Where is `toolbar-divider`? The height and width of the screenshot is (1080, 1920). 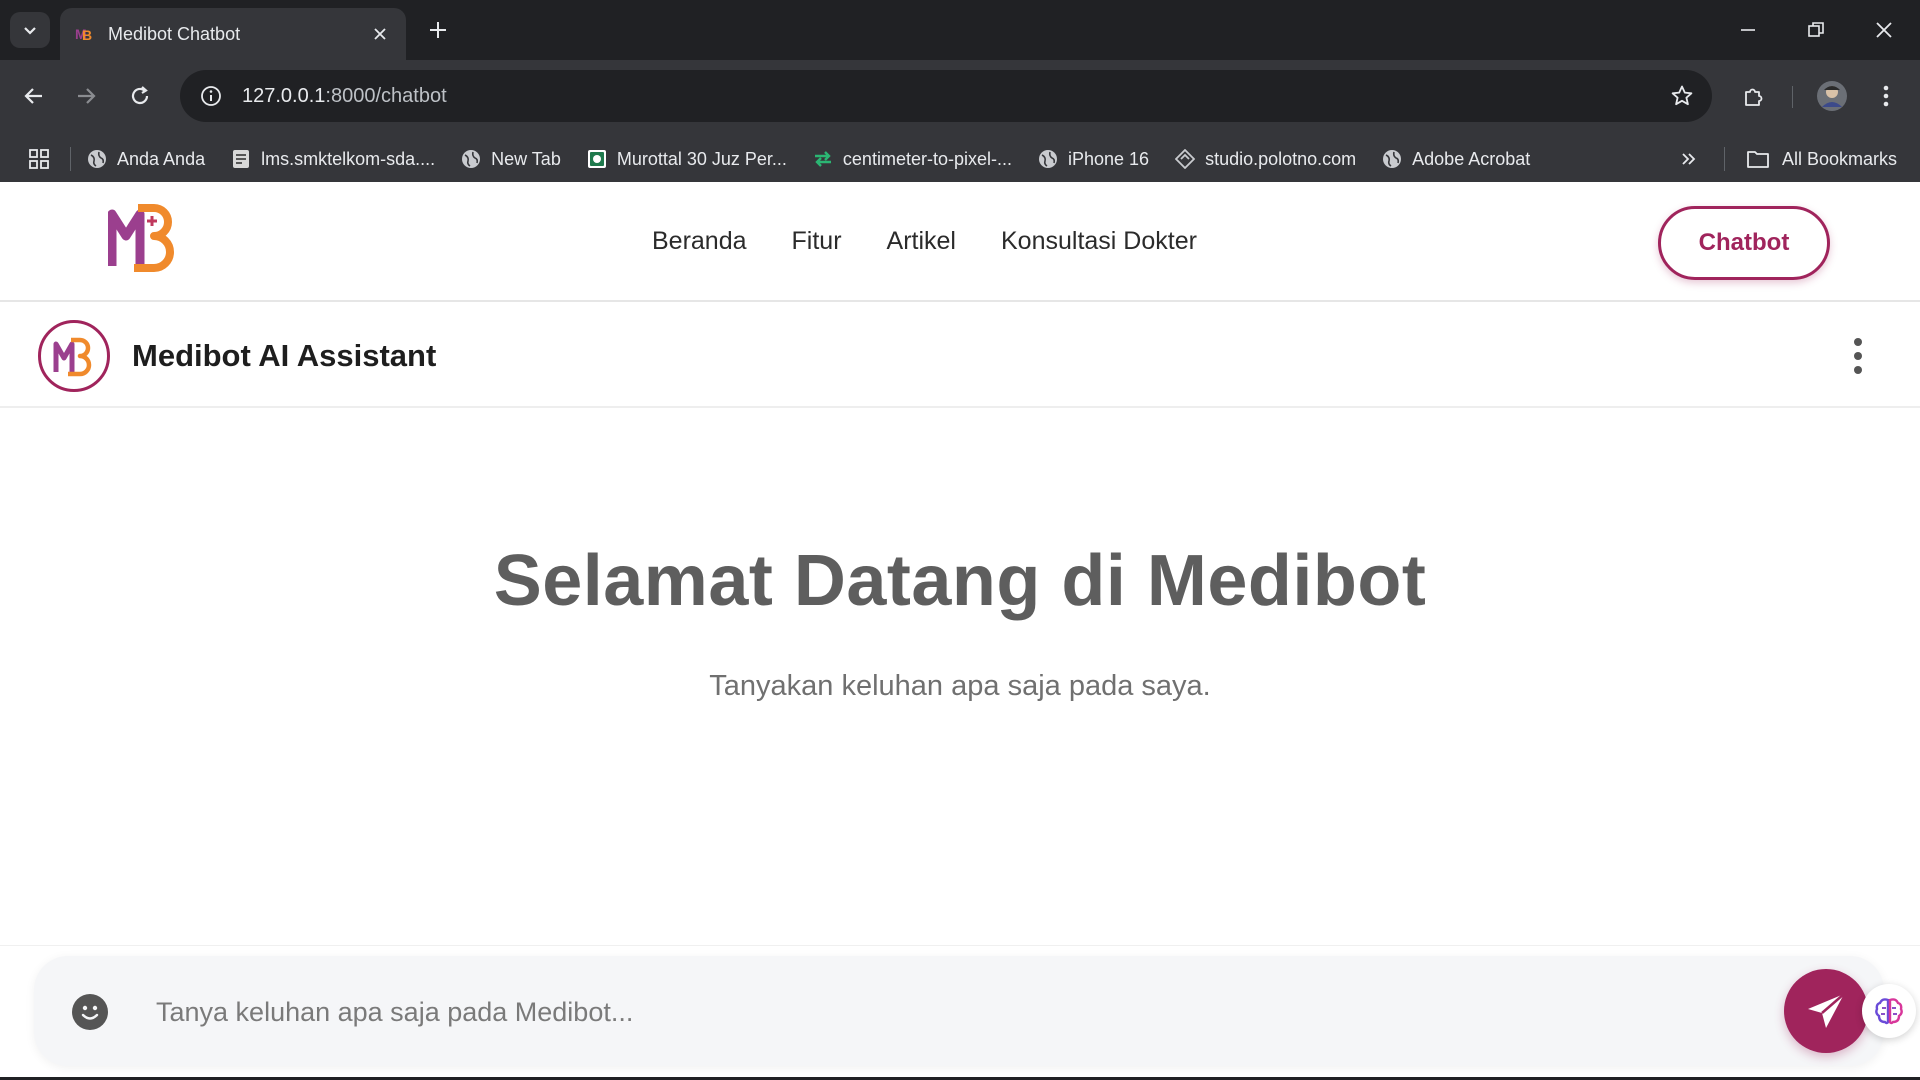
toolbar-divider is located at coordinates (1792, 97).